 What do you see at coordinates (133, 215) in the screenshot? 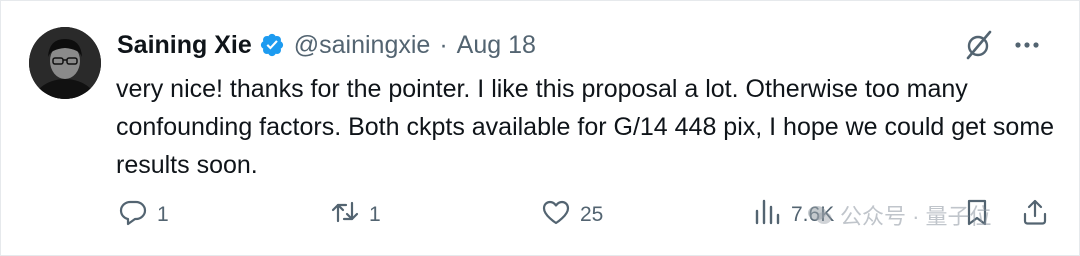
I see `reply-bubble-icon` at bounding box center [133, 215].